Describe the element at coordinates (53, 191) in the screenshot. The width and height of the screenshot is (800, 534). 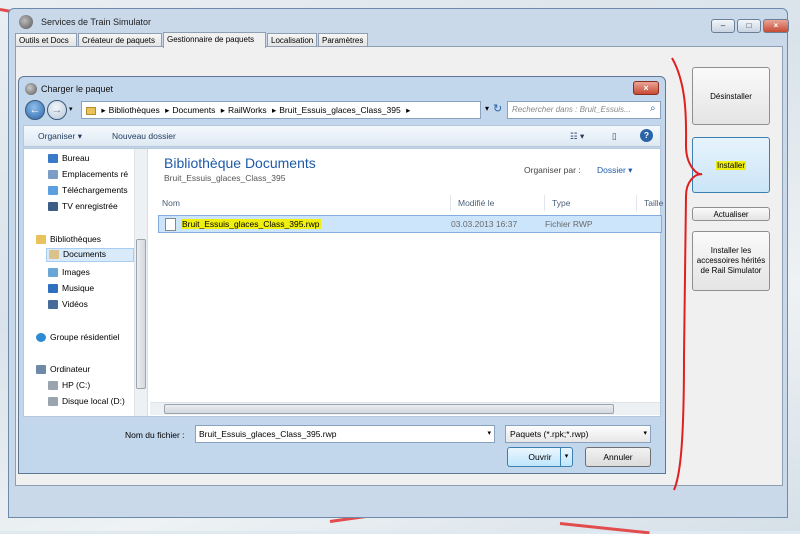
I see `downloads-icon` at that location.